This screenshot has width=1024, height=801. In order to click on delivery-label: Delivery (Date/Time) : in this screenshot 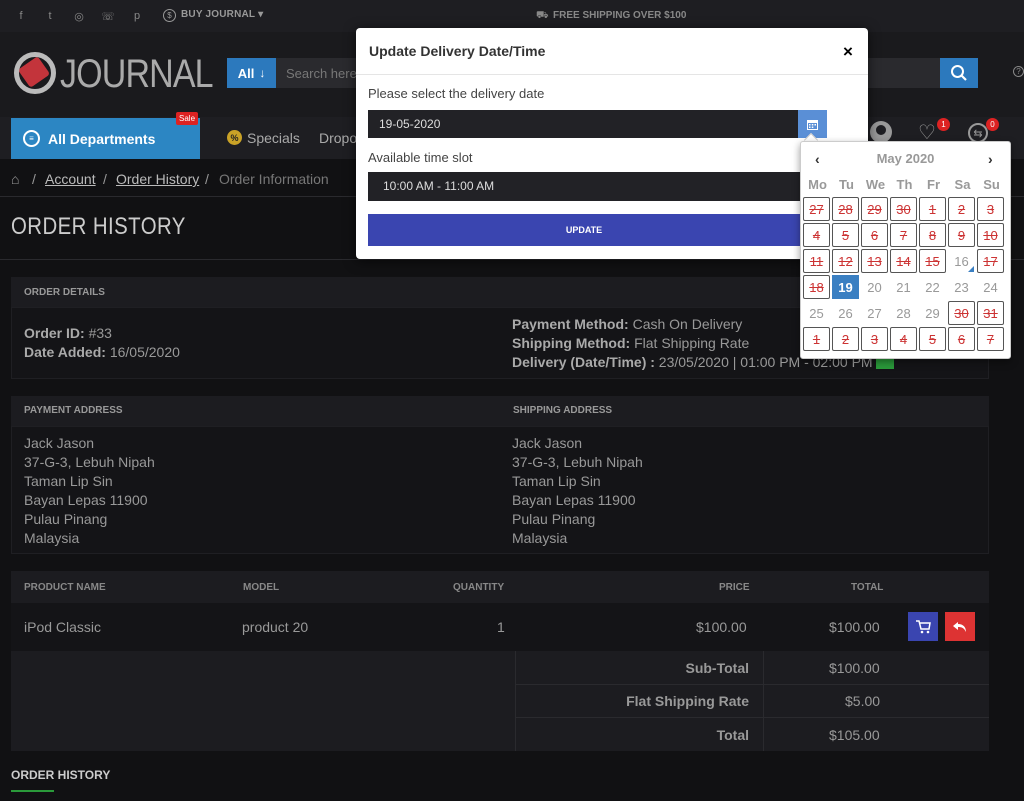, I will do `click(583, 362)`.